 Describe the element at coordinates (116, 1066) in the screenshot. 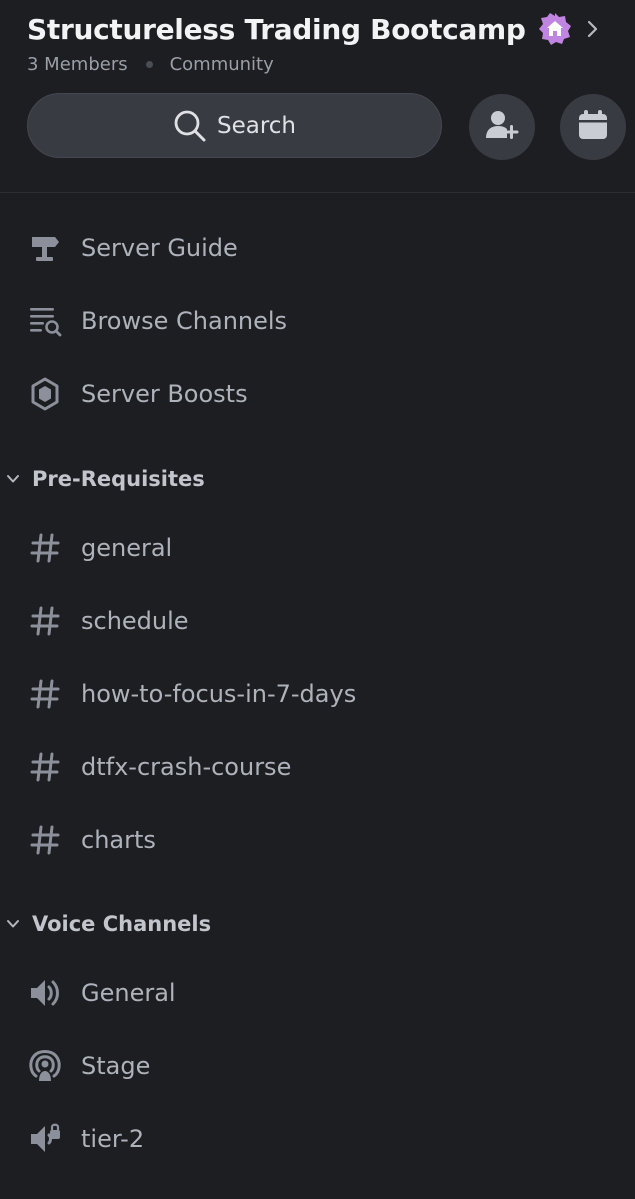

I see `channel-label: Stage` at that location.